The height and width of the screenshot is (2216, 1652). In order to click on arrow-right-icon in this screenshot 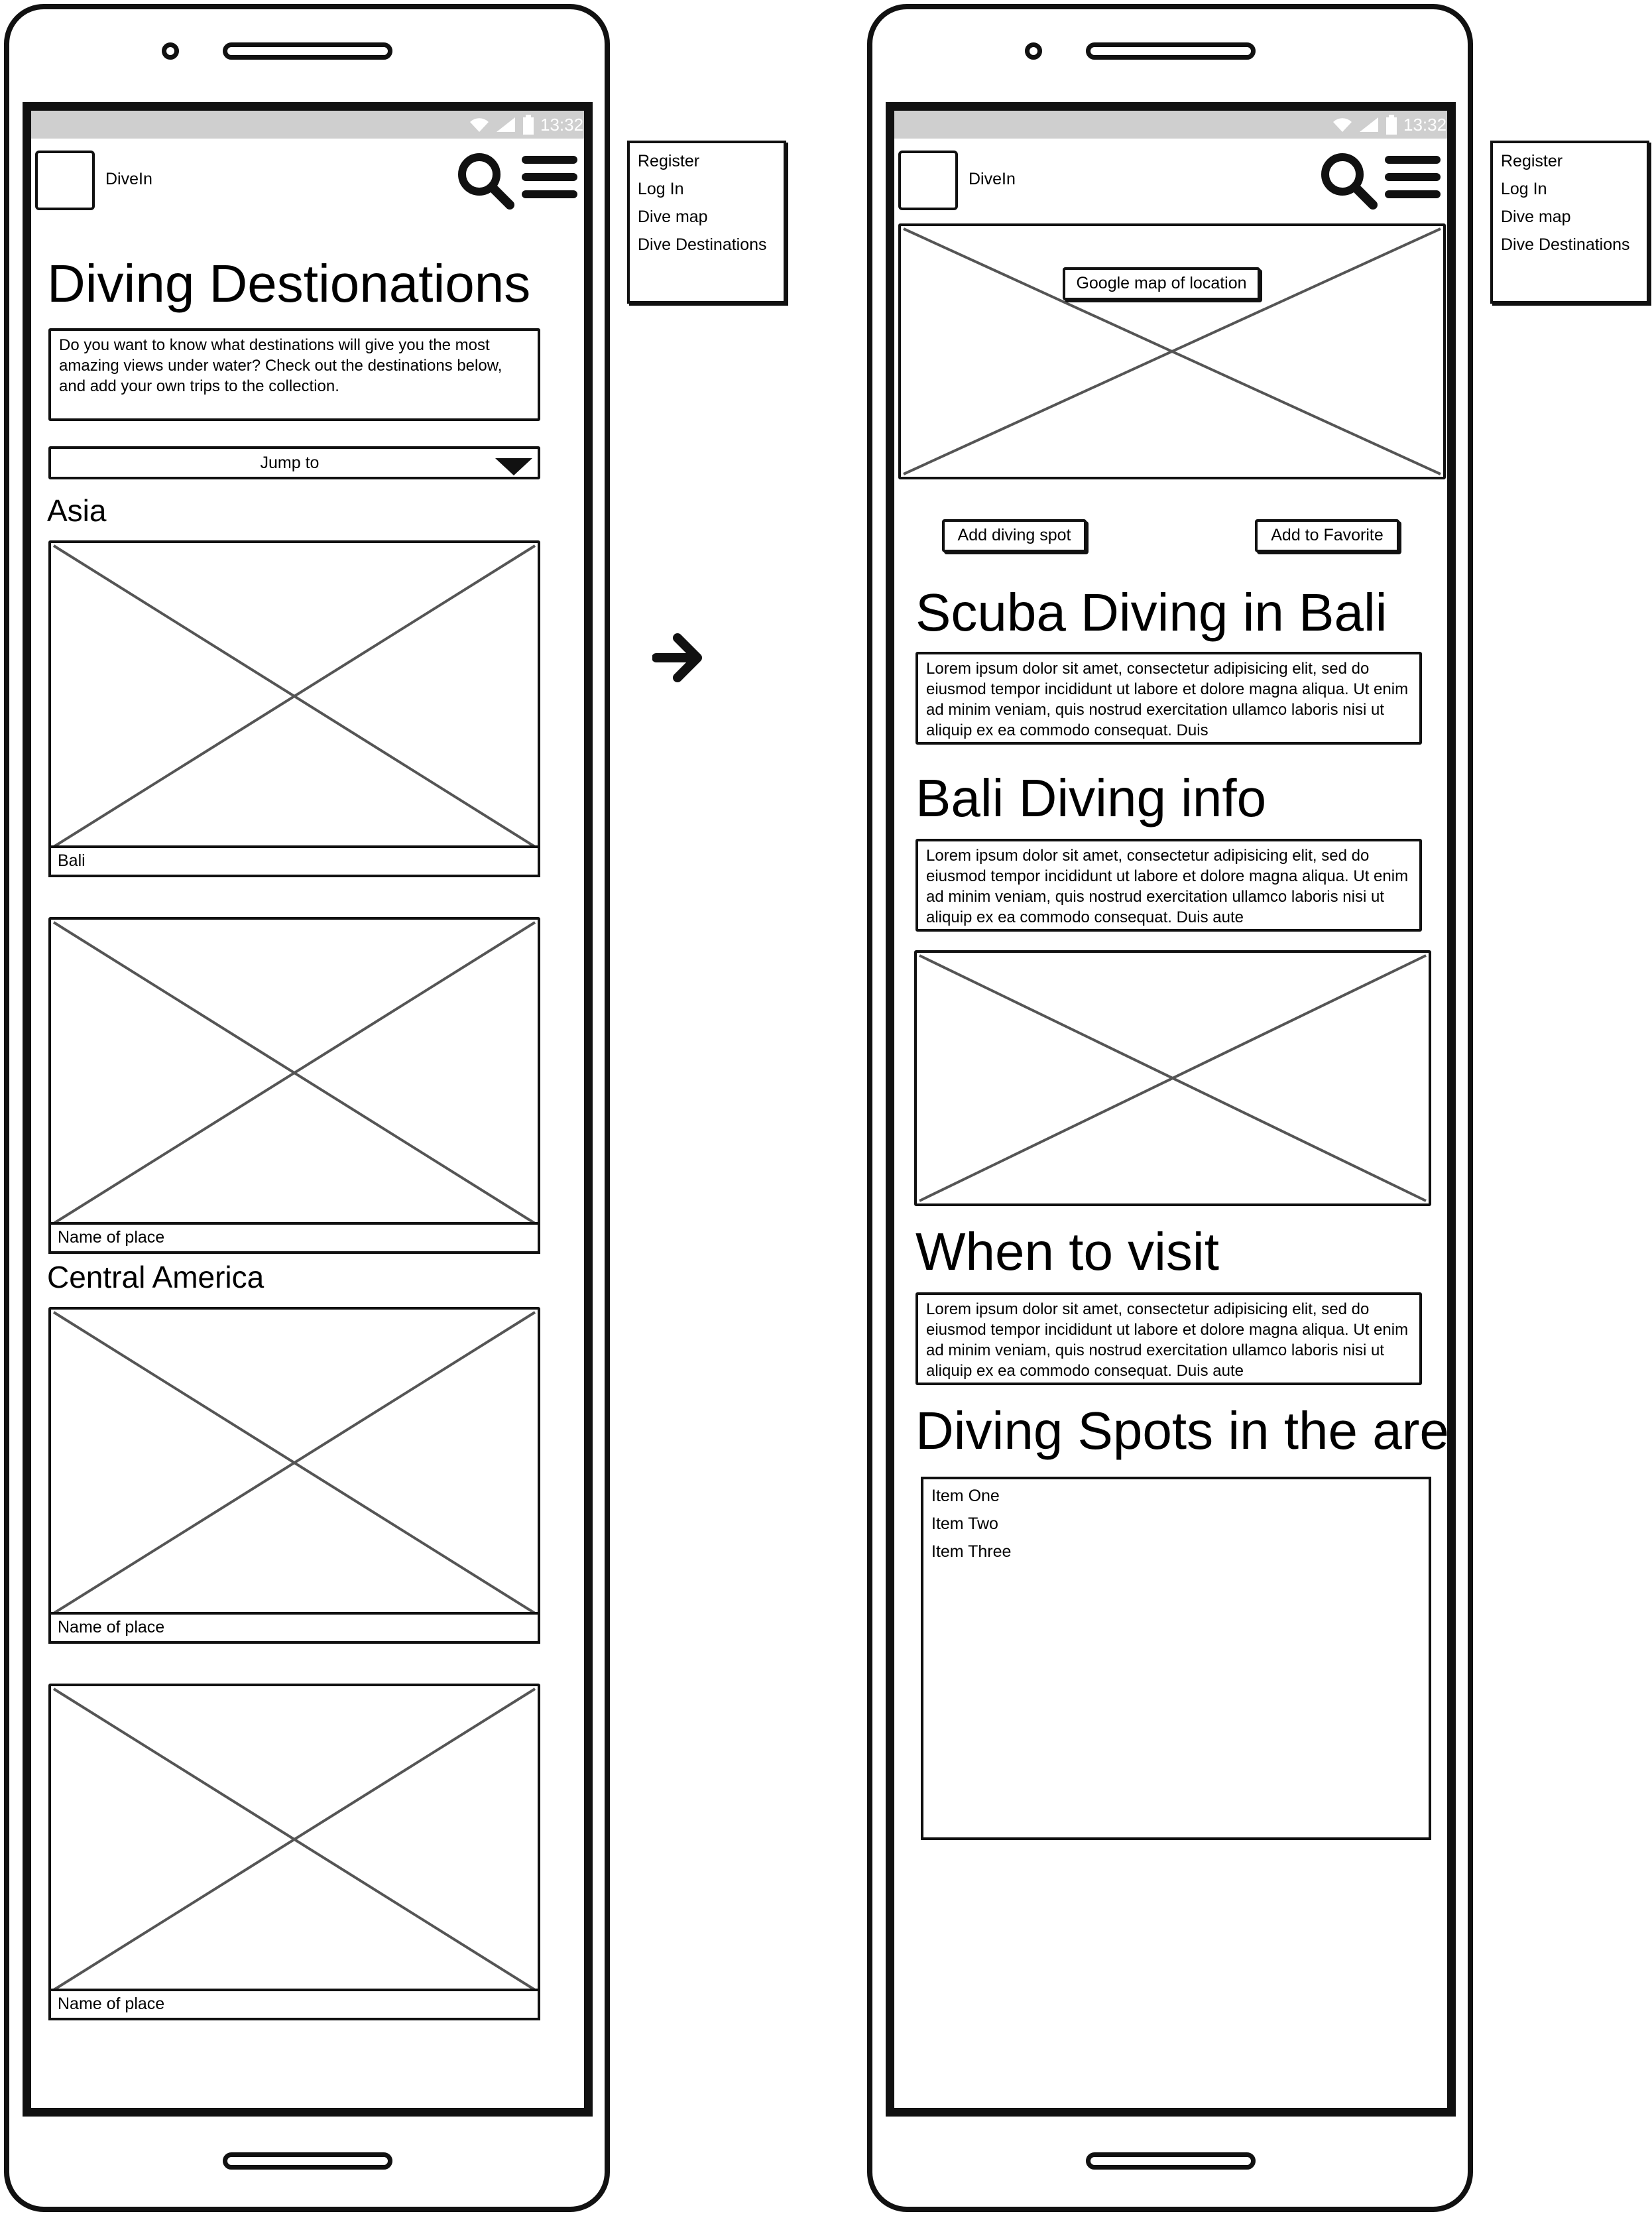, I will do `click(678, 658)`.